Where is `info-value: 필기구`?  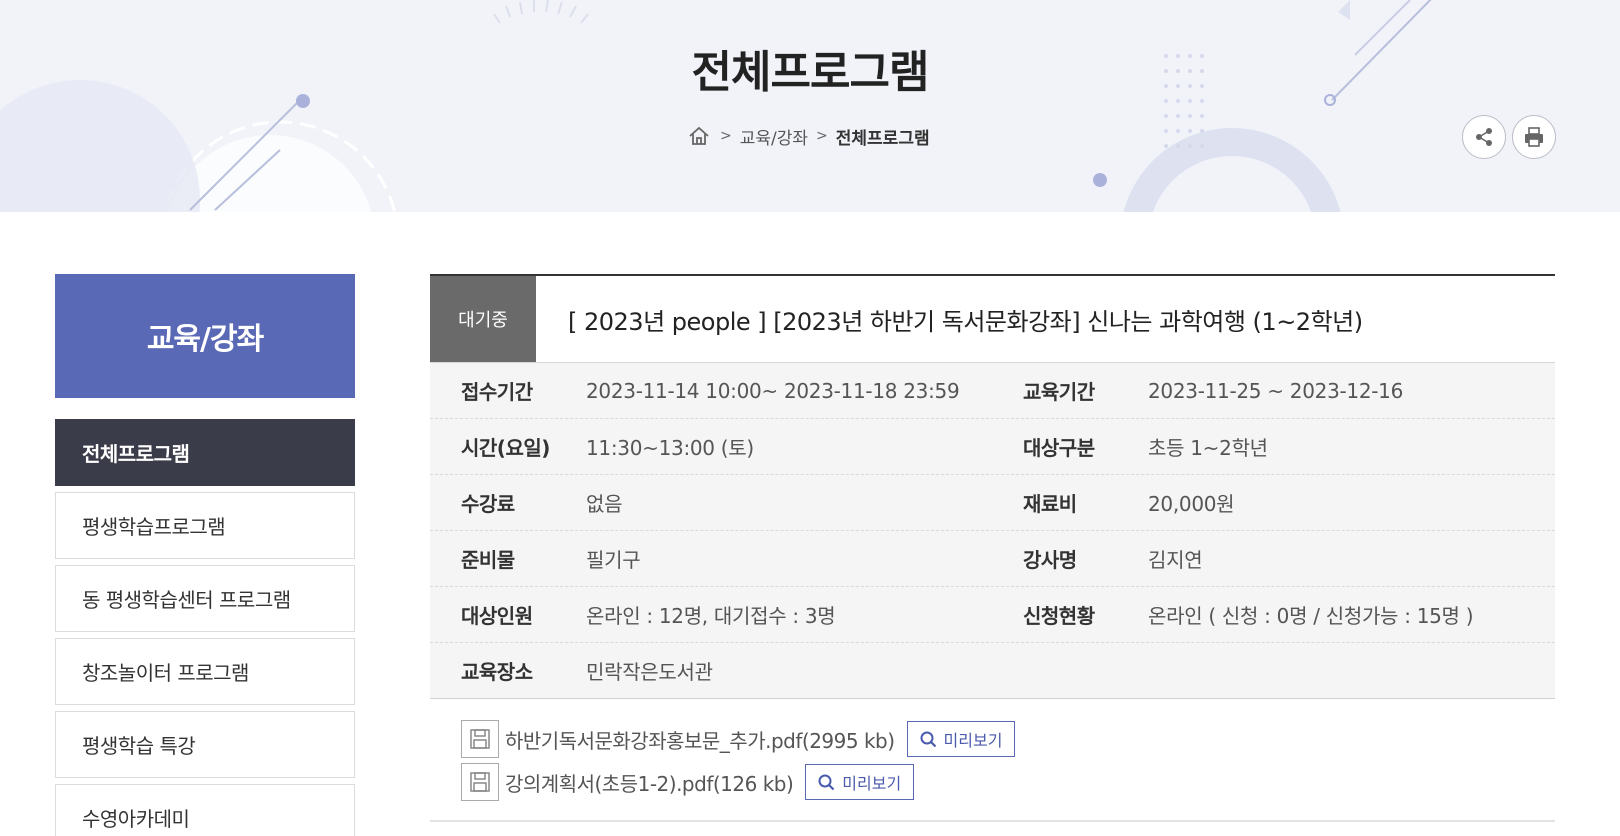
info-value: 필기구 is located at coordinates (613, 560).